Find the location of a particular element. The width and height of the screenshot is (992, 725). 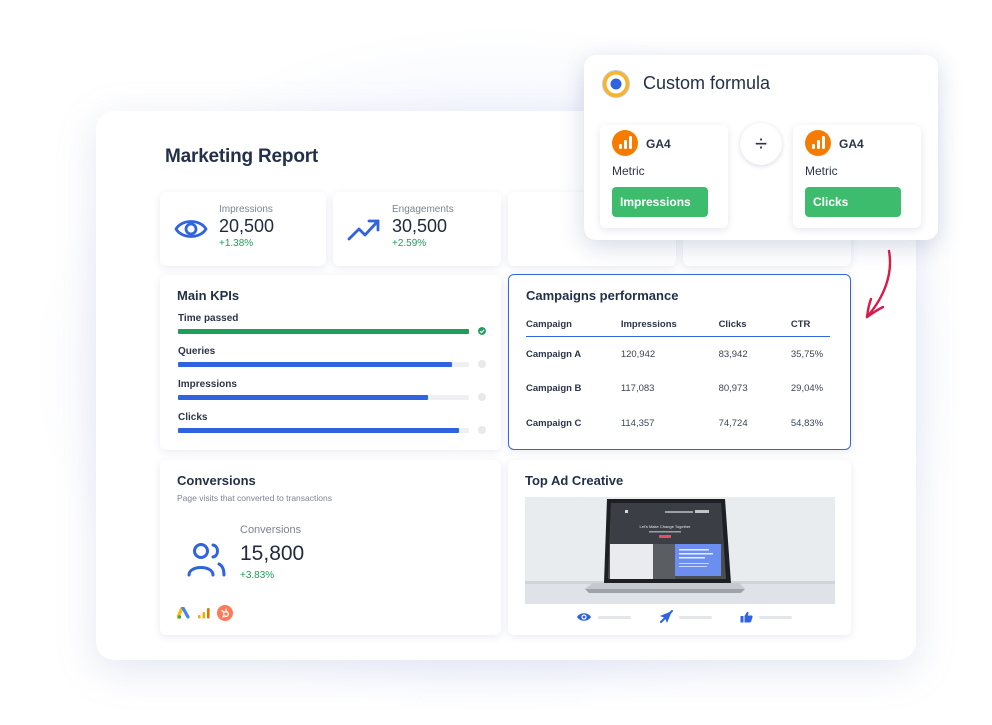

kpi-row: Impressions is located at coordinates (333, 390).